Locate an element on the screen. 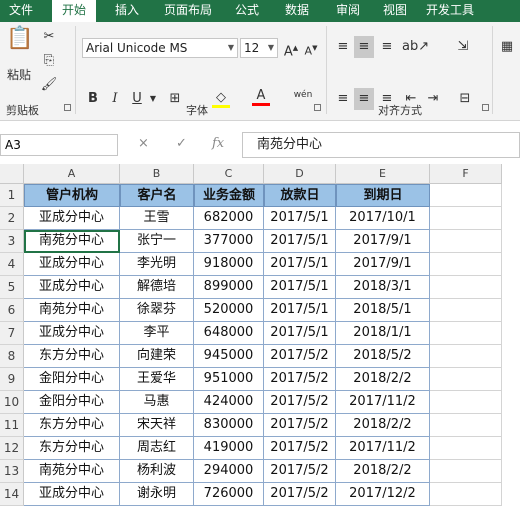 The height and width of the screenshot is (506, 520). column-header-C: C is located at coordinates (229, 174).